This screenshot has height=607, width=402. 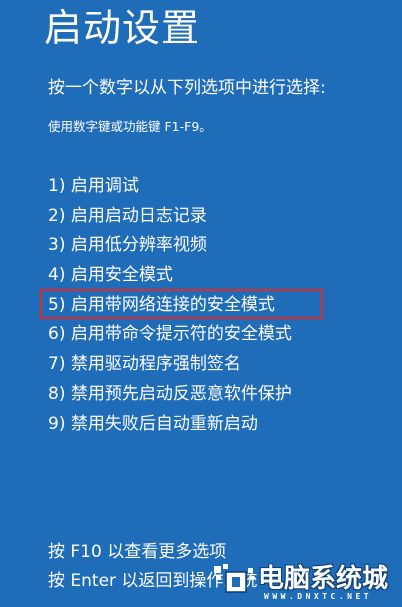 What do you see at coordinates (170, 425) in the screenshot?
I see `option-disable-auto-restart: 9) 禁用失败后自动重新启动` at bounding box center [170, 425].